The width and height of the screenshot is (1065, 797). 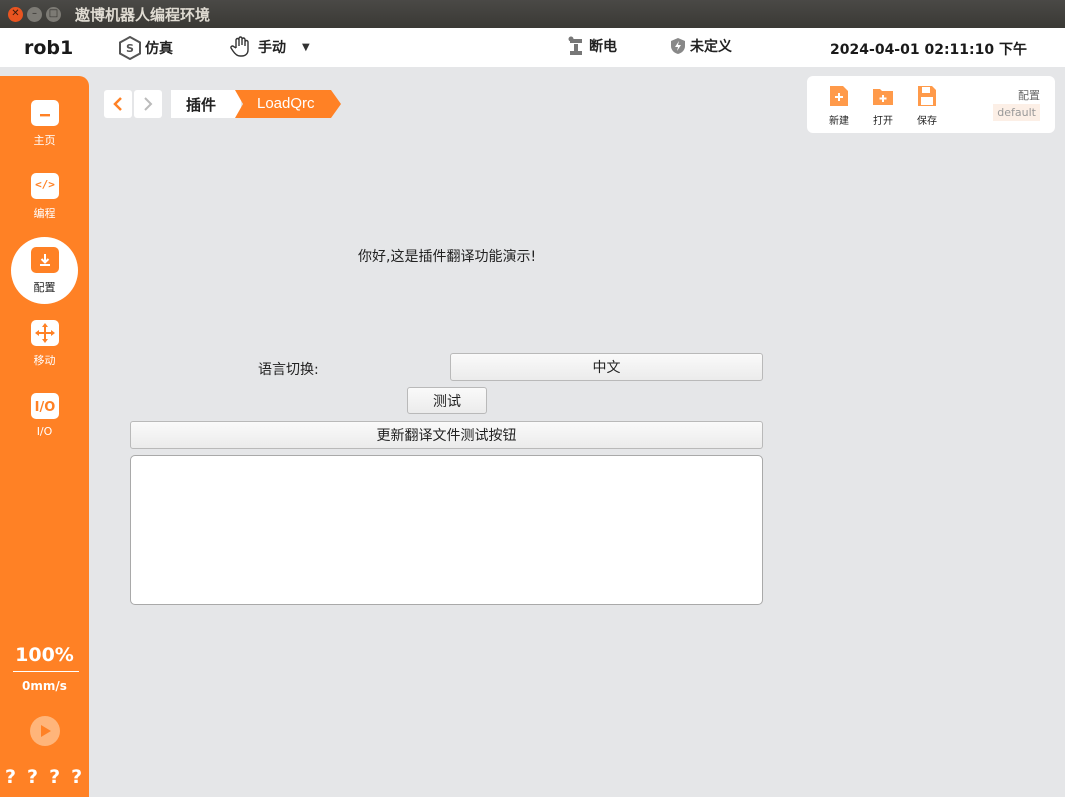 I want to click on datetime-display: 2024-04-01 02:11:10 下午, so click(x=928, y=50).